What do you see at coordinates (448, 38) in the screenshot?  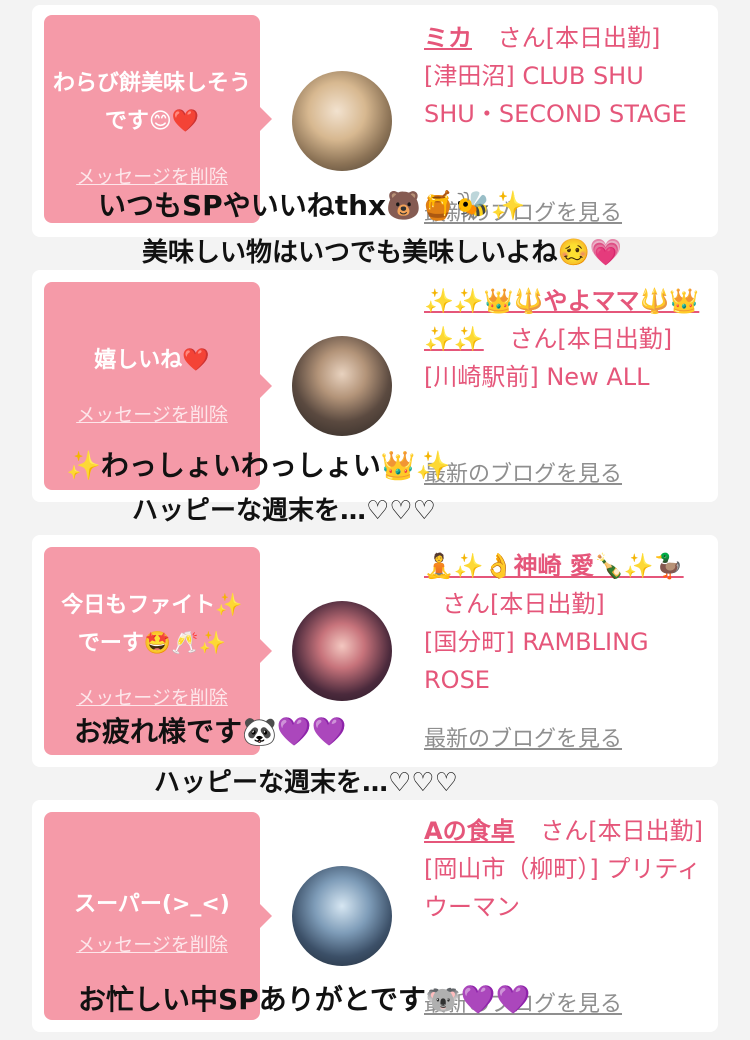 I see `cast-name-link: ミカ` at bounding box center [448, 38].